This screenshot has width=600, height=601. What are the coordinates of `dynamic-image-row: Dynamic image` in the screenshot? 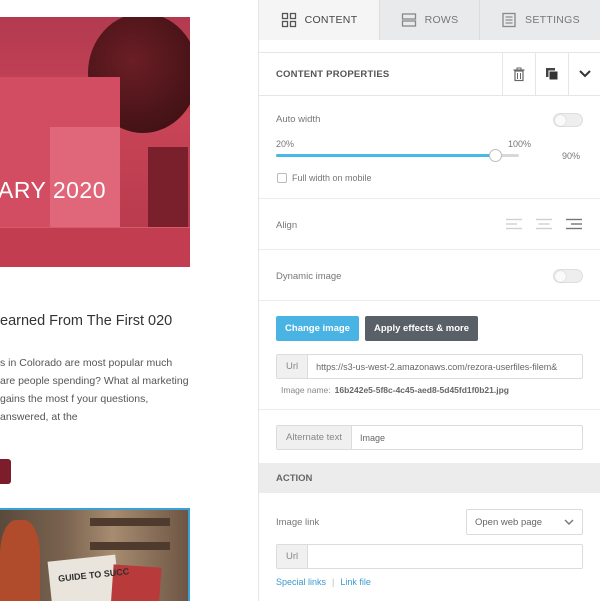 It's located at (429, 275).